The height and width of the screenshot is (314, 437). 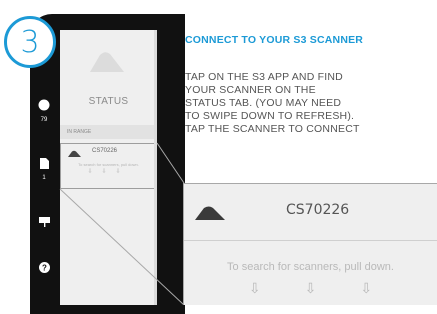 What do you see at coordinates (274, 40) in the screenshot?
I see `step-heading: CONNECT TO YOUR S3 SCANNER` at bounding box center [274, 40].